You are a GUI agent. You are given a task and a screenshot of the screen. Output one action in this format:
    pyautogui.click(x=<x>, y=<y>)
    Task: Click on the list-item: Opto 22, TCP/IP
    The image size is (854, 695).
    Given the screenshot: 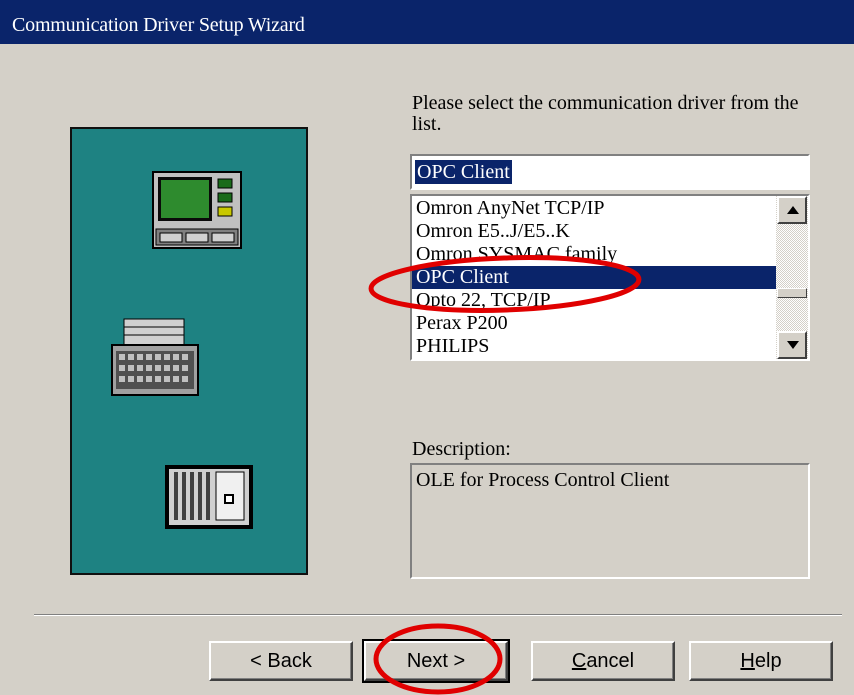 What is the action you would take?
    pyautogui.click(x=594, y=300)
    